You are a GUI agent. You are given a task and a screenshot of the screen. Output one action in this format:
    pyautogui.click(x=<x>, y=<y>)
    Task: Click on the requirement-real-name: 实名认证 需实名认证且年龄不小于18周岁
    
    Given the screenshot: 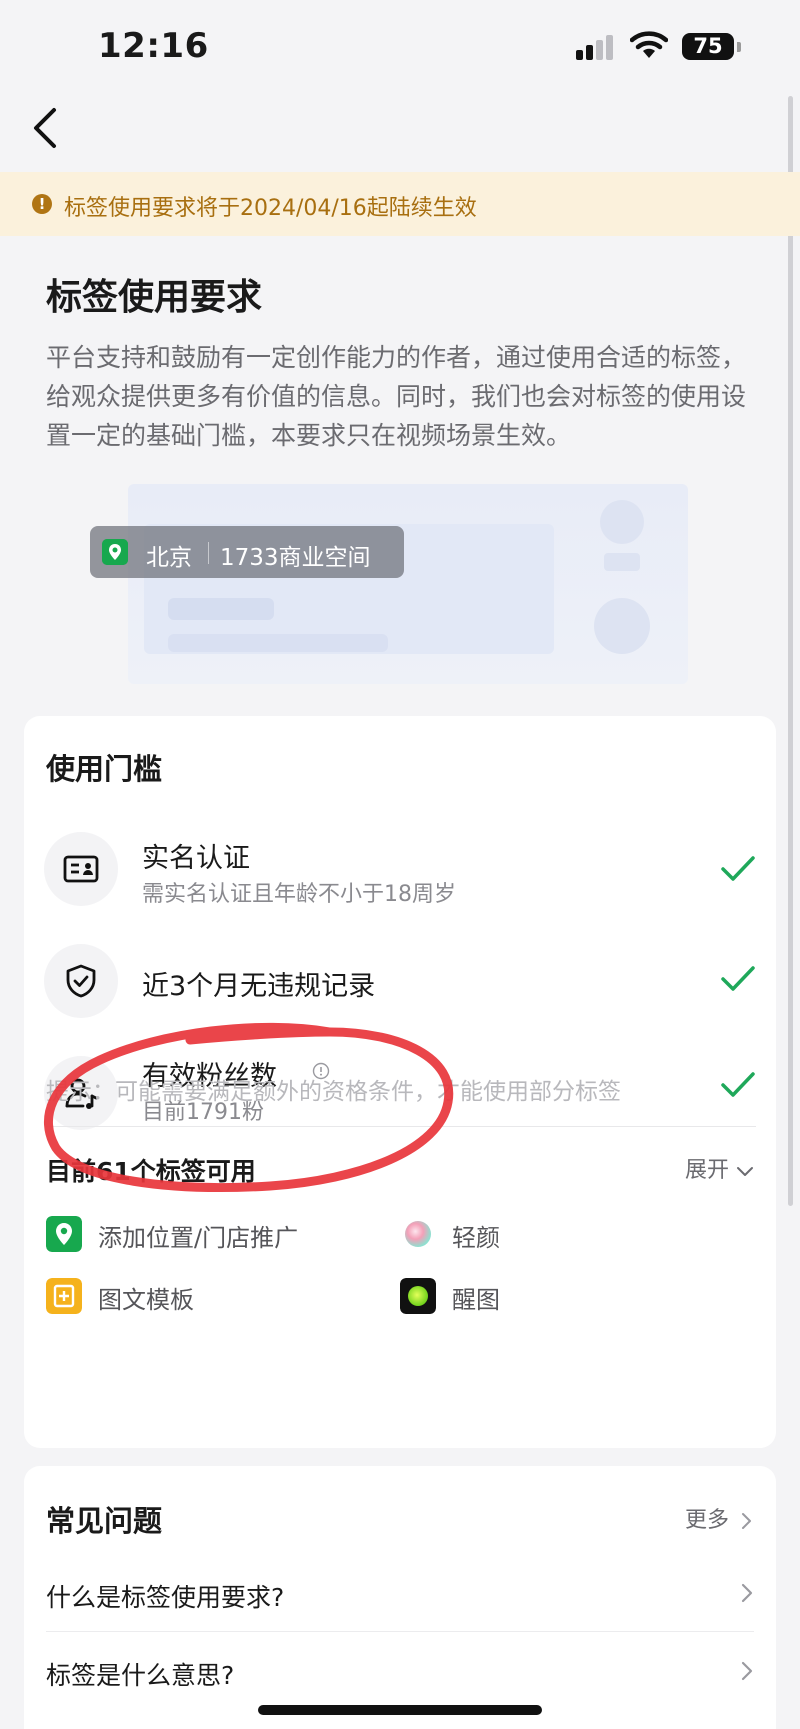 What is the action you would take?
    pyautogui.click(x=400, y=868)
    